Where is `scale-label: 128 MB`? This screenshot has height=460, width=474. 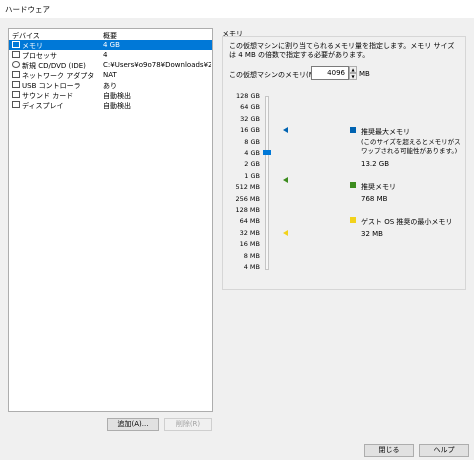
scale-label: 128 MB is located at coordinates (247, 210).